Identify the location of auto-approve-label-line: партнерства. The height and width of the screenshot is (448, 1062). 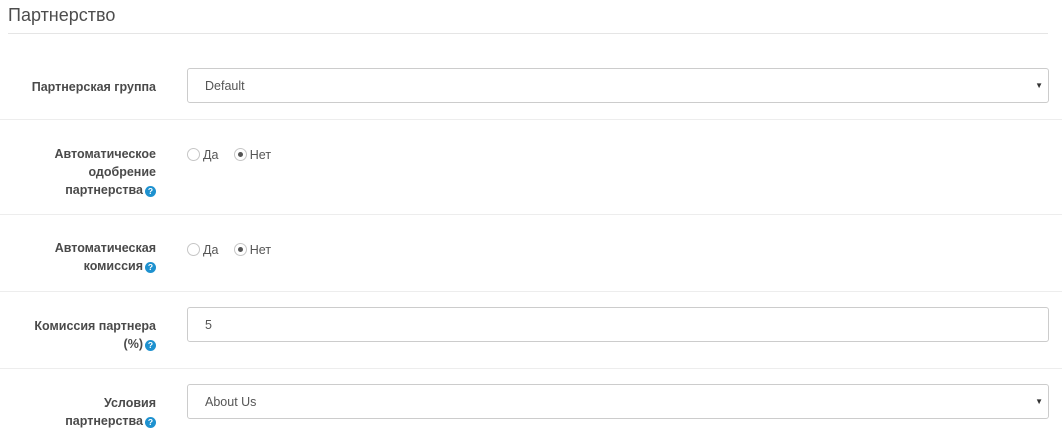
(104, 190).